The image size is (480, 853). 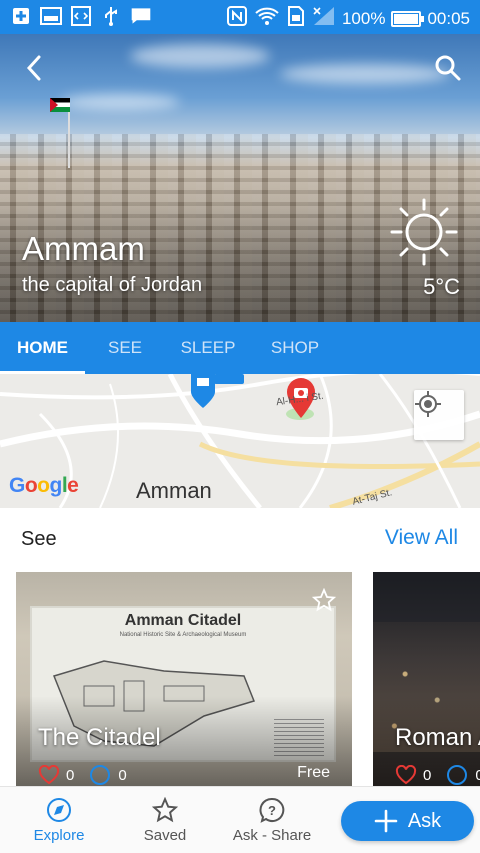 I want to click on tab-shop: SHOP, so click(x=295, y=348).